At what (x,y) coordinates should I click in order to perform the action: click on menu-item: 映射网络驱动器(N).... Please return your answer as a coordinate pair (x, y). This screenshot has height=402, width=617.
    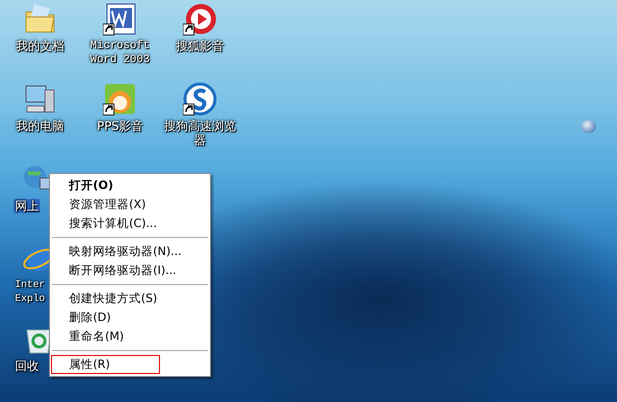
    Looking at the image, I should click on (130, 251).